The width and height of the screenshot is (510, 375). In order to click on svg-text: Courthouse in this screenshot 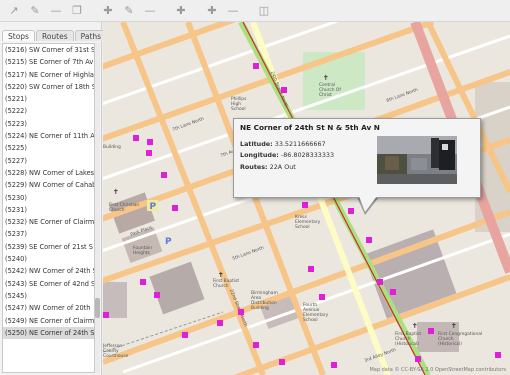, I will do `click(116, 356)`.